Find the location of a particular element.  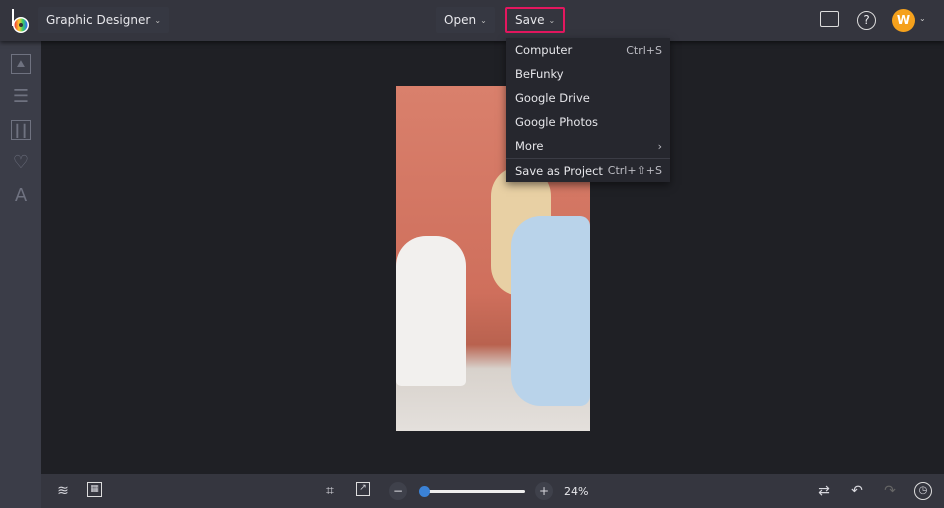

menu-item-google-photos: Google Photos is located at coordinates (588, 122).